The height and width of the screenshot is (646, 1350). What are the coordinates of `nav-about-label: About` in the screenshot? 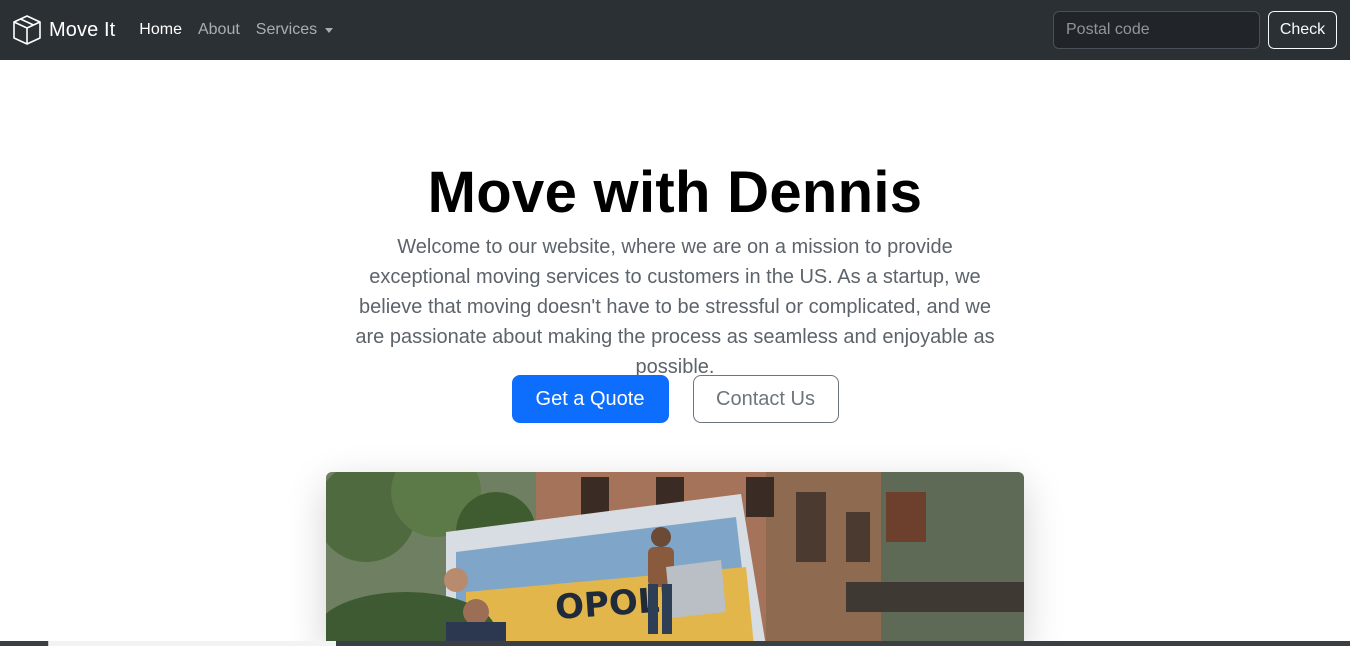 It's located at (218, 29).